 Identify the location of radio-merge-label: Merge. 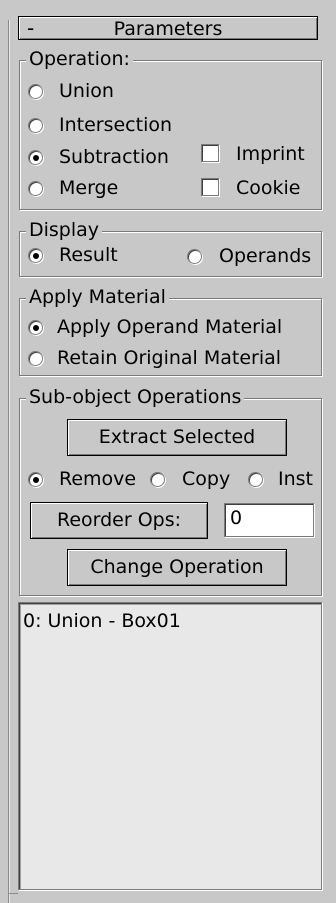
(88, 188).